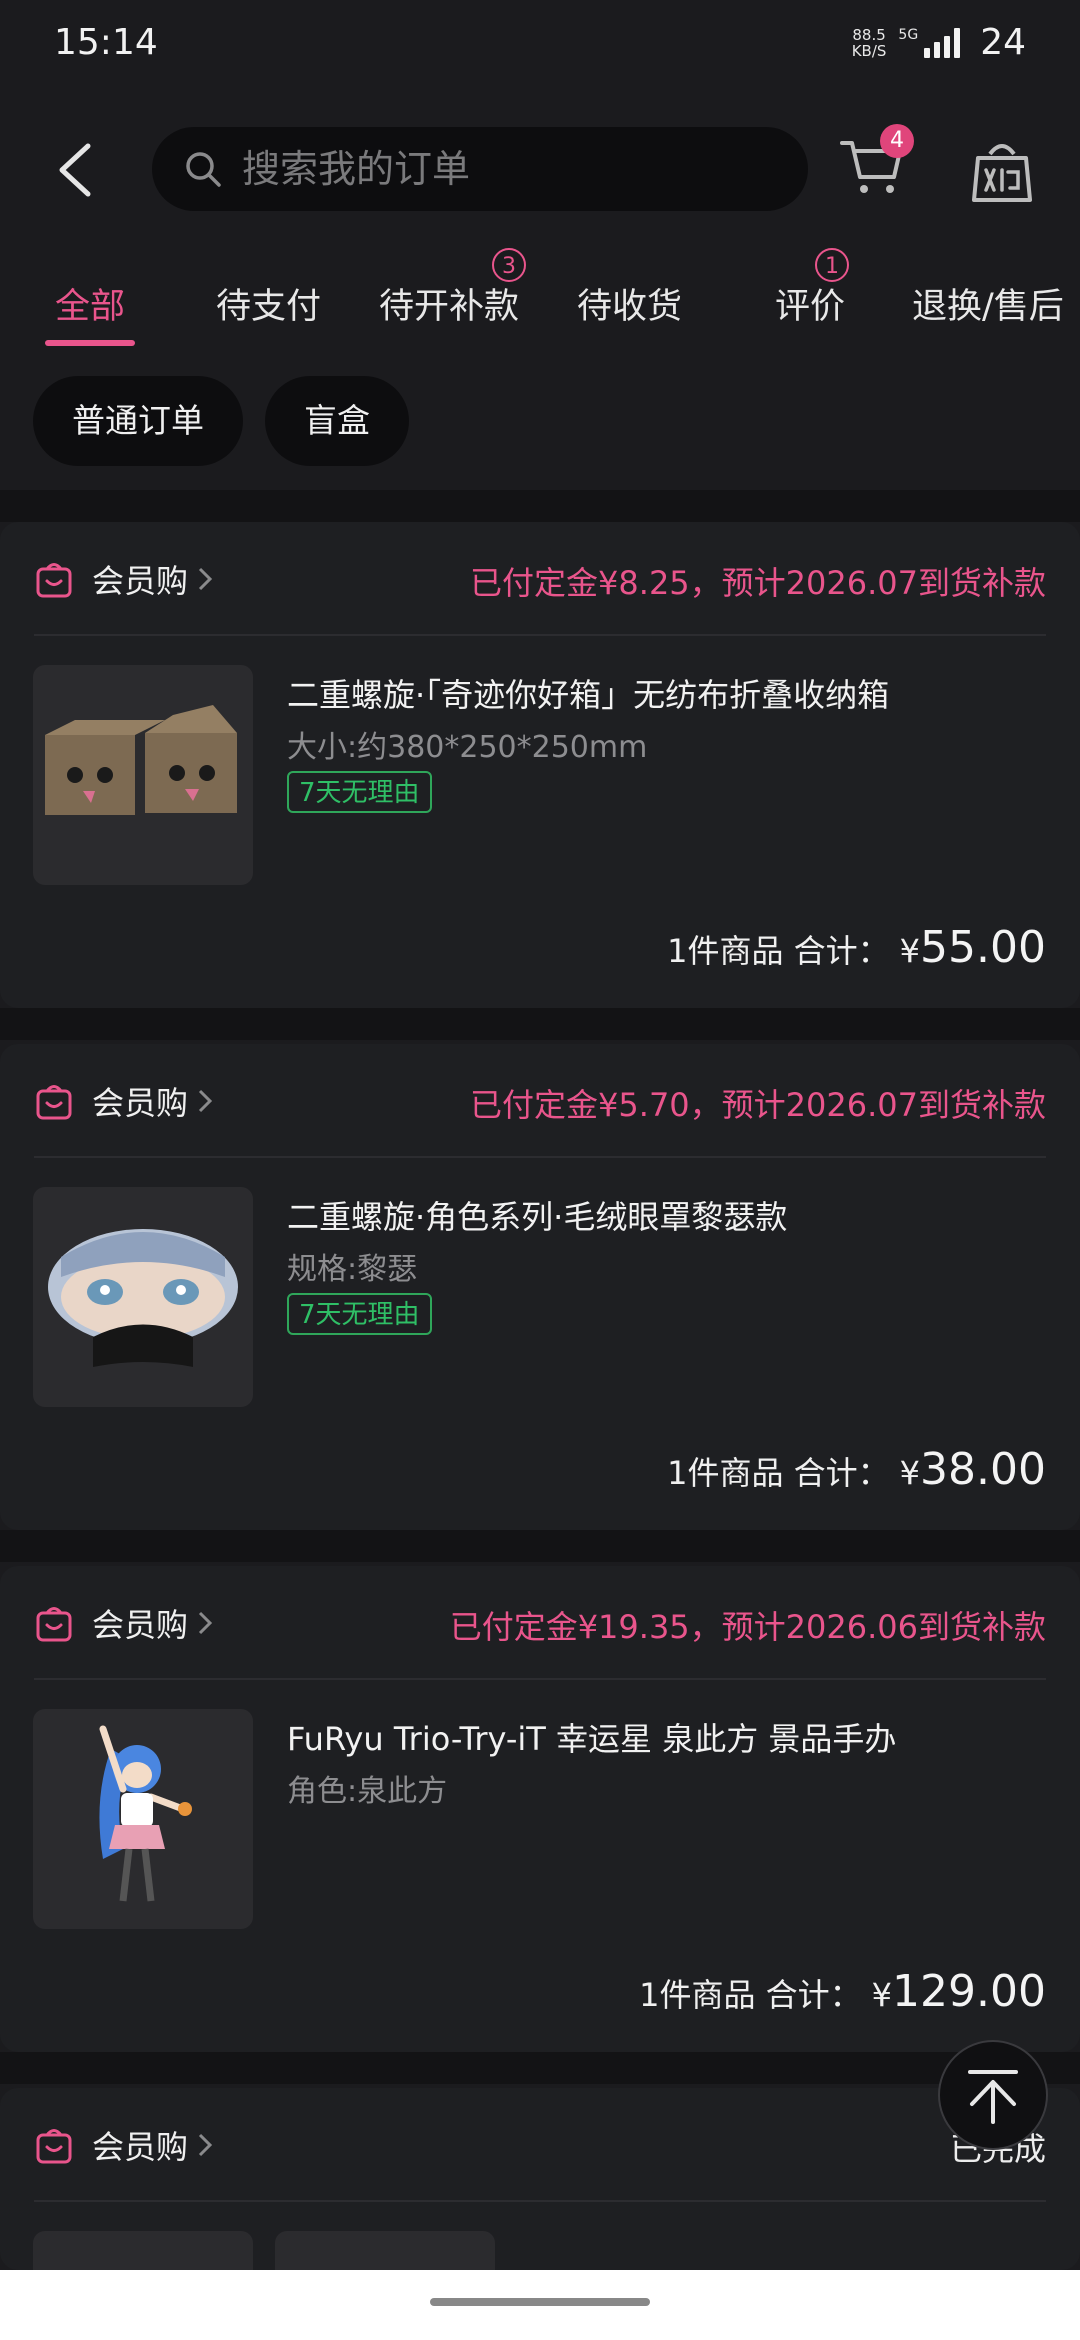  Describe the element at coordinates (509, 265) in the screenshot. I see `tab-pending-balance-badge: 3` at that location.